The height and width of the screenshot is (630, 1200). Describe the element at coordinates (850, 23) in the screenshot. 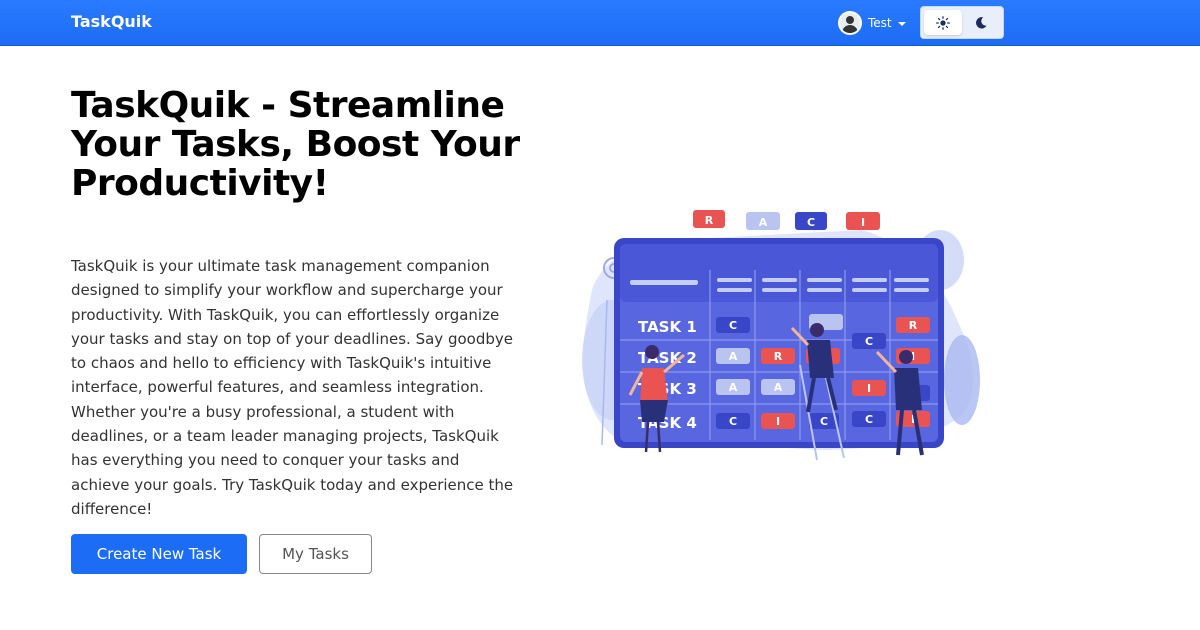

I see `user-avatar-icon` at that location.